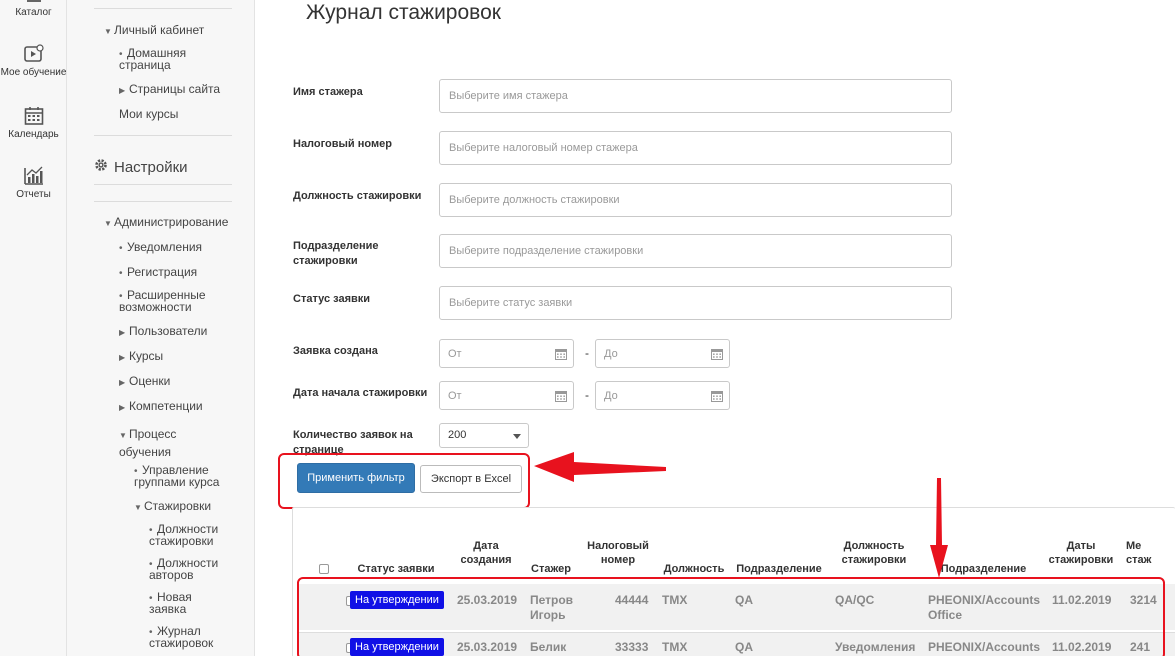 Image resolution: width=1175 pixels, height=656 pixels. I want to click on sidebar-item-home: • Домашняя страница, so click(164, 59).